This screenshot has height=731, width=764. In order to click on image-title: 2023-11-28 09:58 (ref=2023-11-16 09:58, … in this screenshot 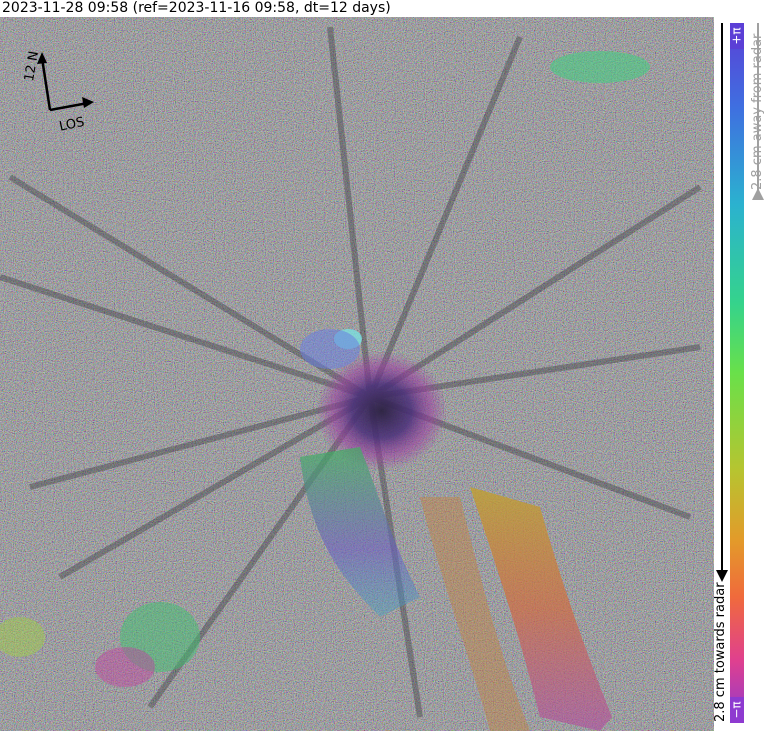, I will do `click(196, 8)`.